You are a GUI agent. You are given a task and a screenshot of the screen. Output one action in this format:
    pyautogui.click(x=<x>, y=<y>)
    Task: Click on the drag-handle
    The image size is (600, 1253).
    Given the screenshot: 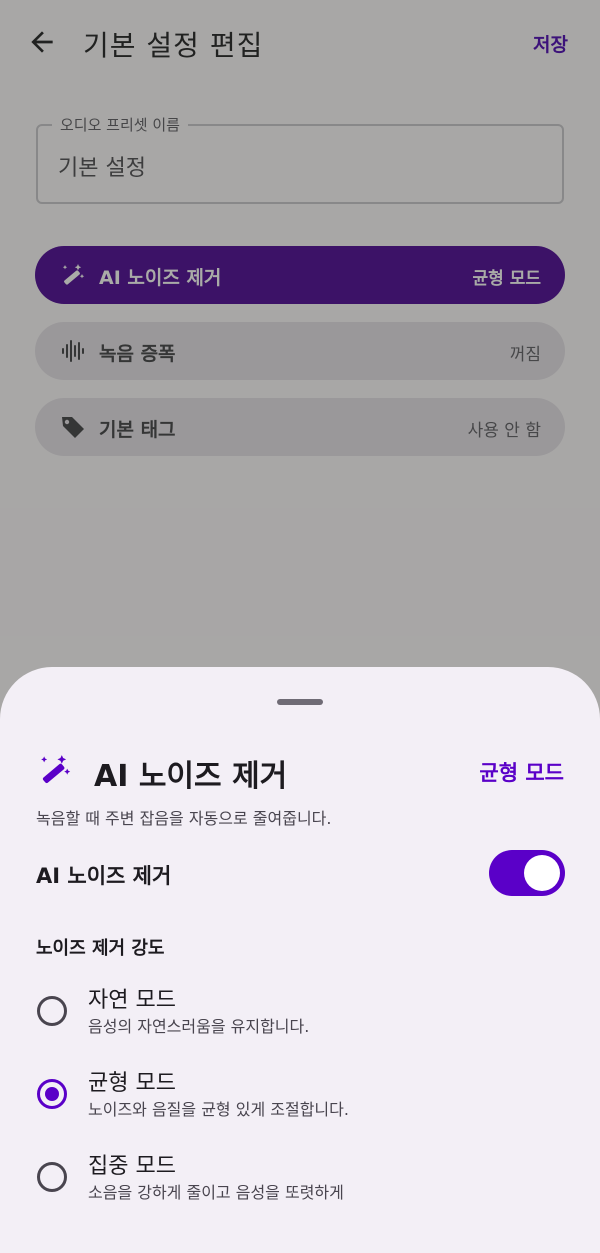 What is the action you would take?
    pyautogui.click(x=300, y=702)
    